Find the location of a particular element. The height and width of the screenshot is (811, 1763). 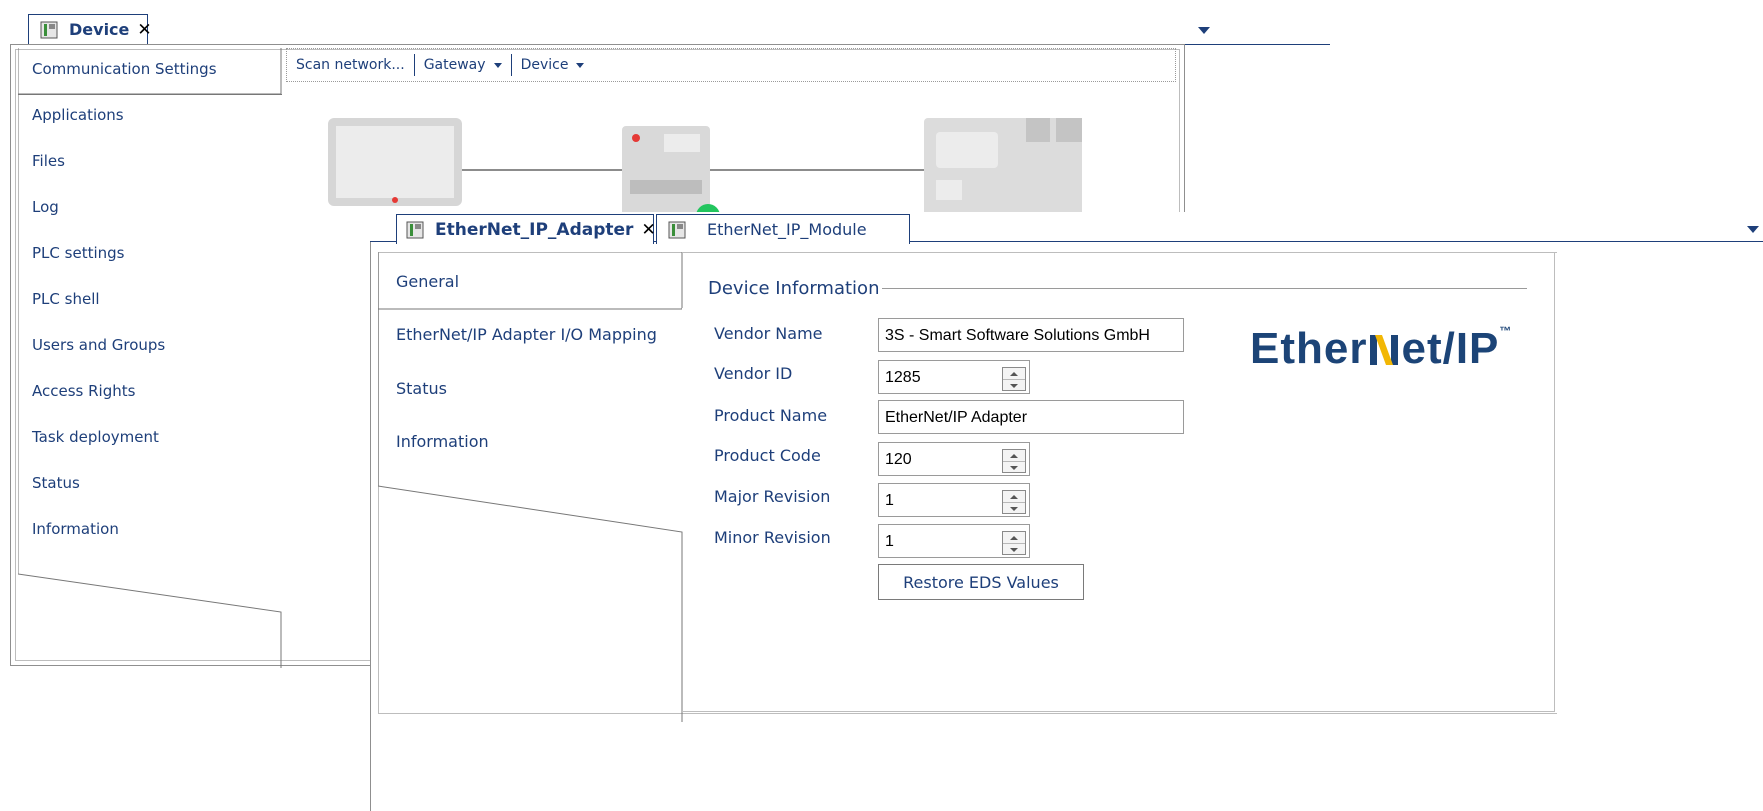

nav-item-files: Files is located at coordinates (48, 161).